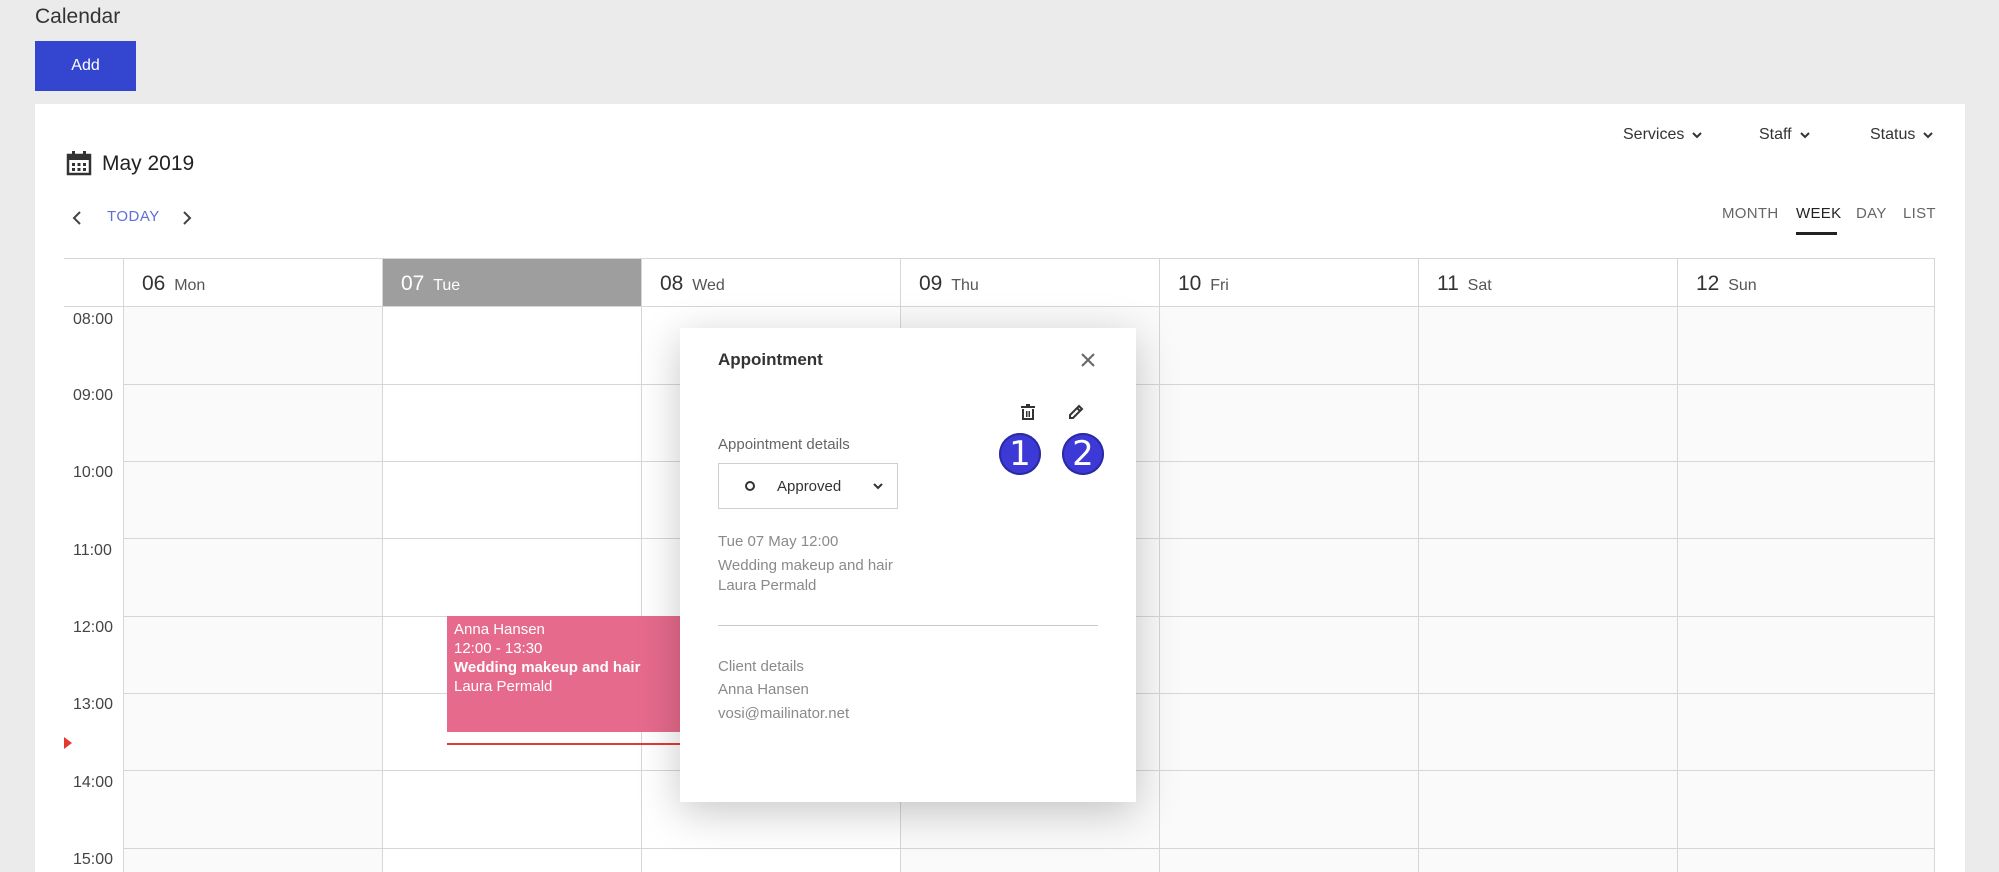 Image resolution: width=1999 pixels, height=872 pixels. Describe the element at coordinates (908, 625) in the screenshot. I see `divider` at that location.